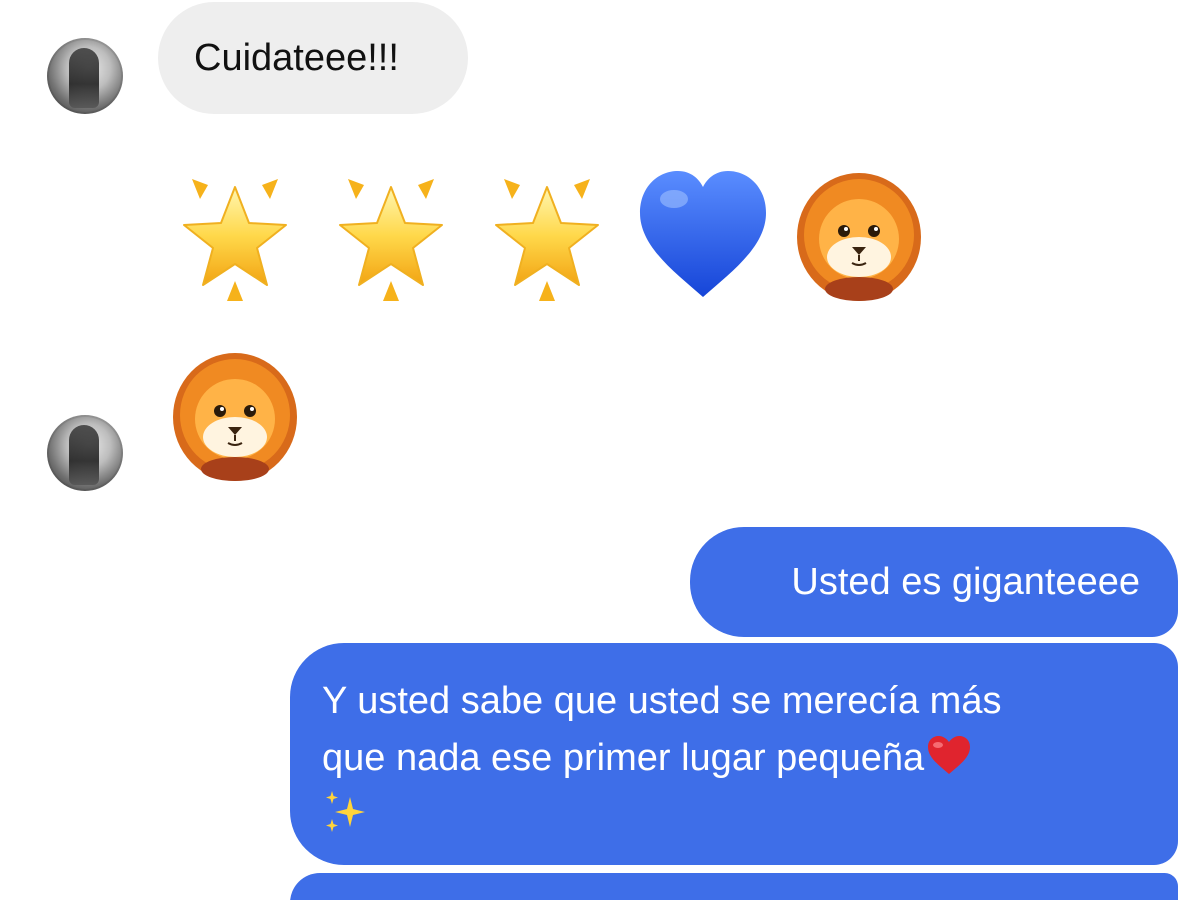 The image size is (1200, 900). I want to click on incoming-message-bubble: Cuidateee!!!, so click(313, 58).